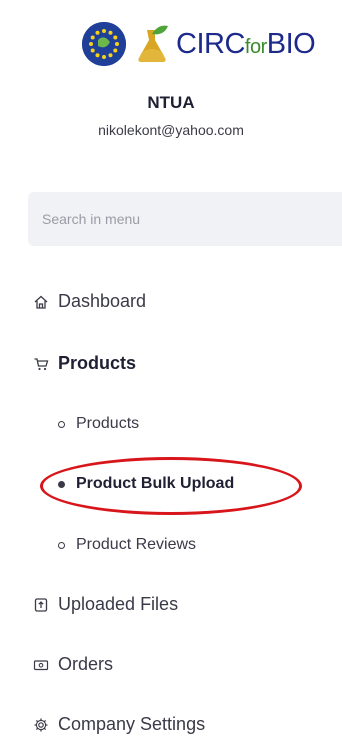 This screenshot has width=342, height=740. Describe the element at coordinates (108, 423) in the screenshot. I see `sidebar-subitem-label: Products` at that location.